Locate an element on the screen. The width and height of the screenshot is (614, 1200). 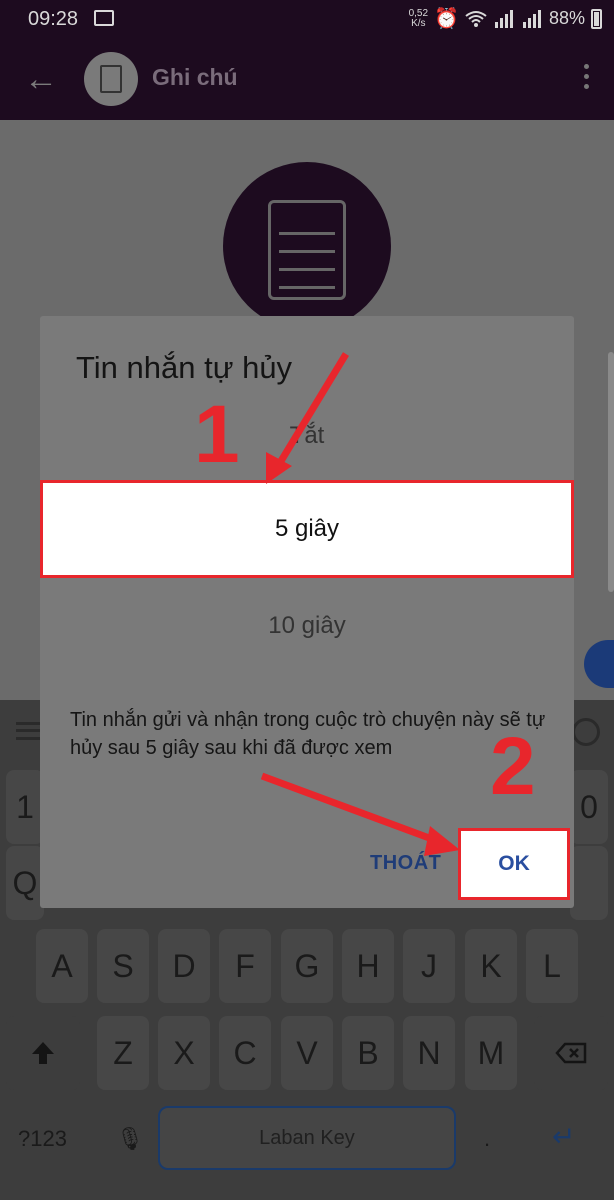
key-0: 0 is located at coordinates (589, 807).